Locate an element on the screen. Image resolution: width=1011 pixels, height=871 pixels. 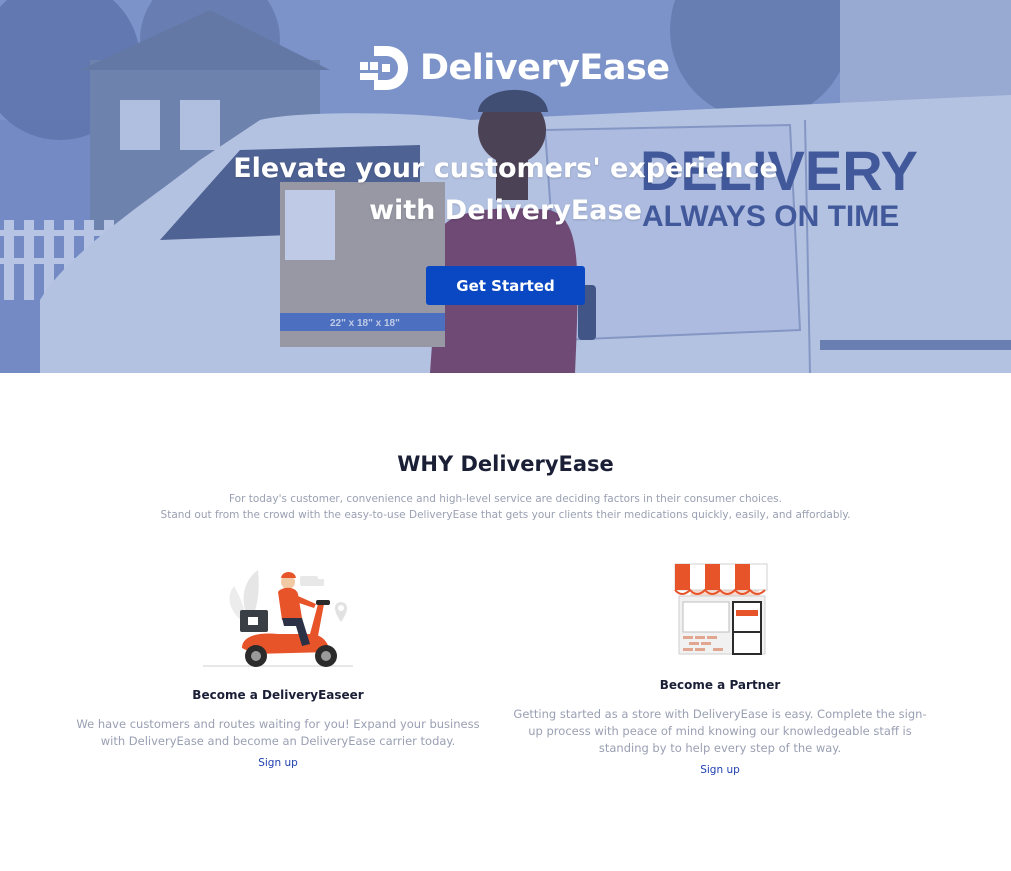
feature-partner-title: Become a Partner is located at coordinates (720, 685).